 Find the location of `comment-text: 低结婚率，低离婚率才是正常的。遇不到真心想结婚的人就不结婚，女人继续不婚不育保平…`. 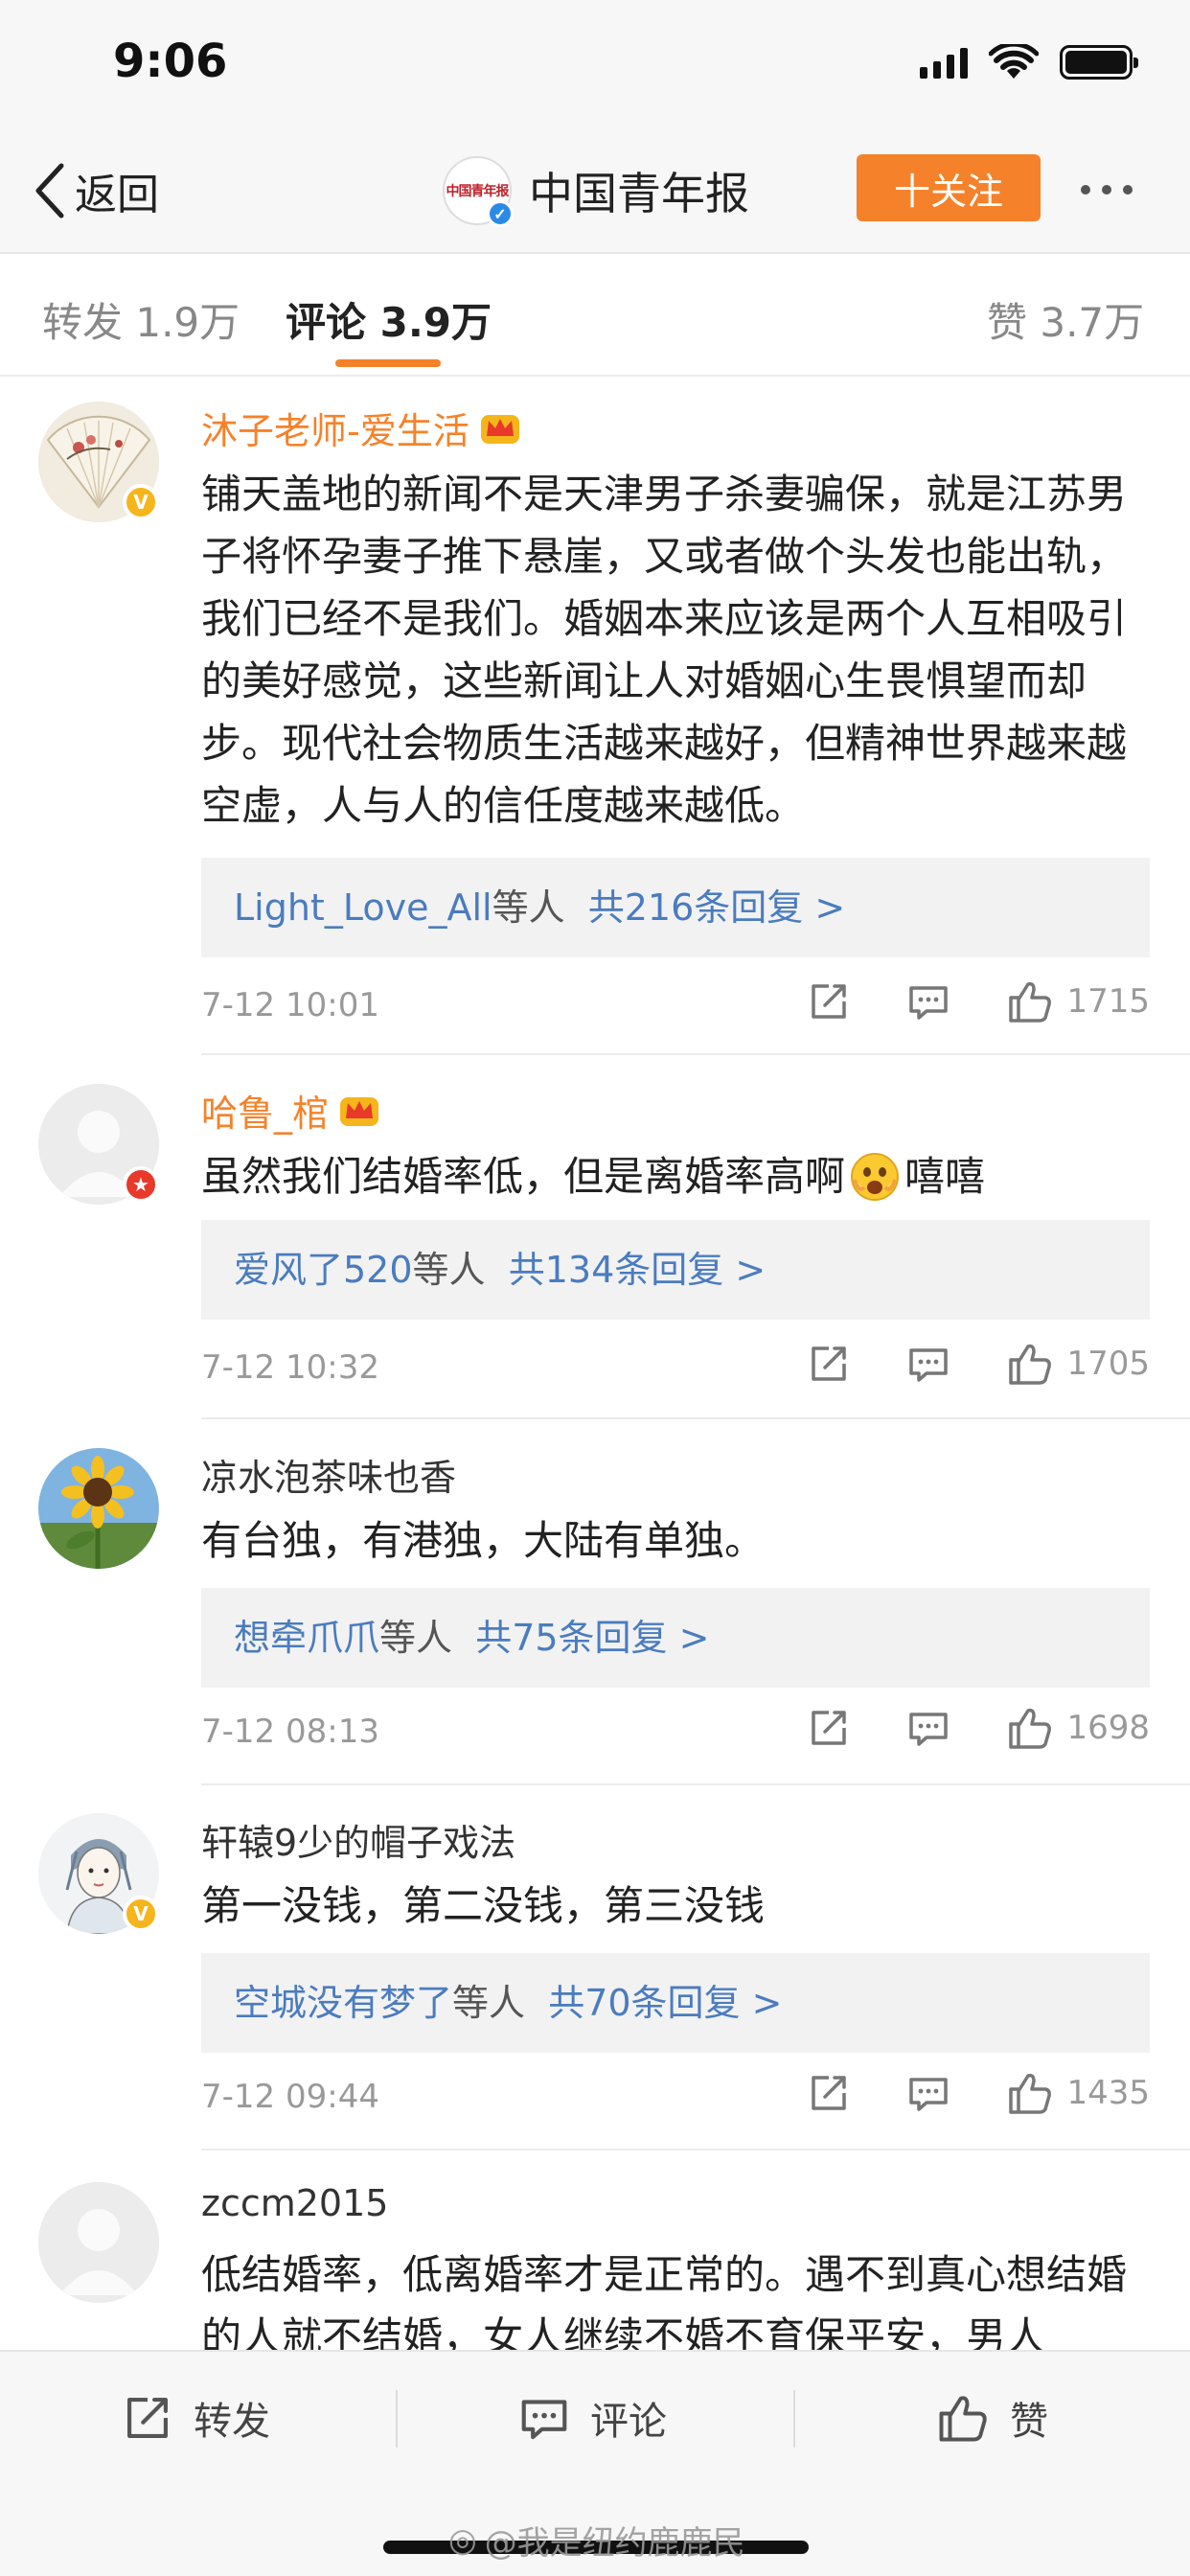

comment-text: 低结婚率，低离婚率才是正常的。遇不到真心想结婚的人就不结婚，女人继续不婚不育保平… is located at coordinates (665, 2300).